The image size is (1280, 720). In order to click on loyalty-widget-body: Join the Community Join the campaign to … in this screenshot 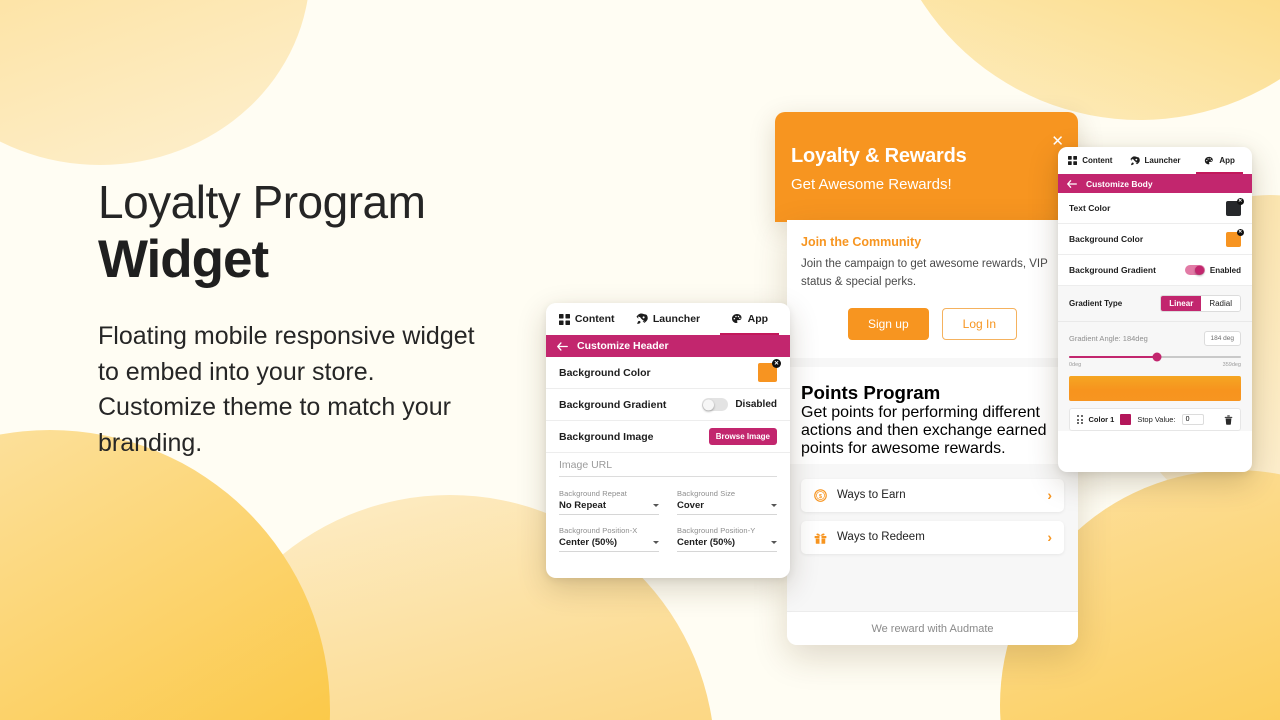, I will do `click(932, 432)`.